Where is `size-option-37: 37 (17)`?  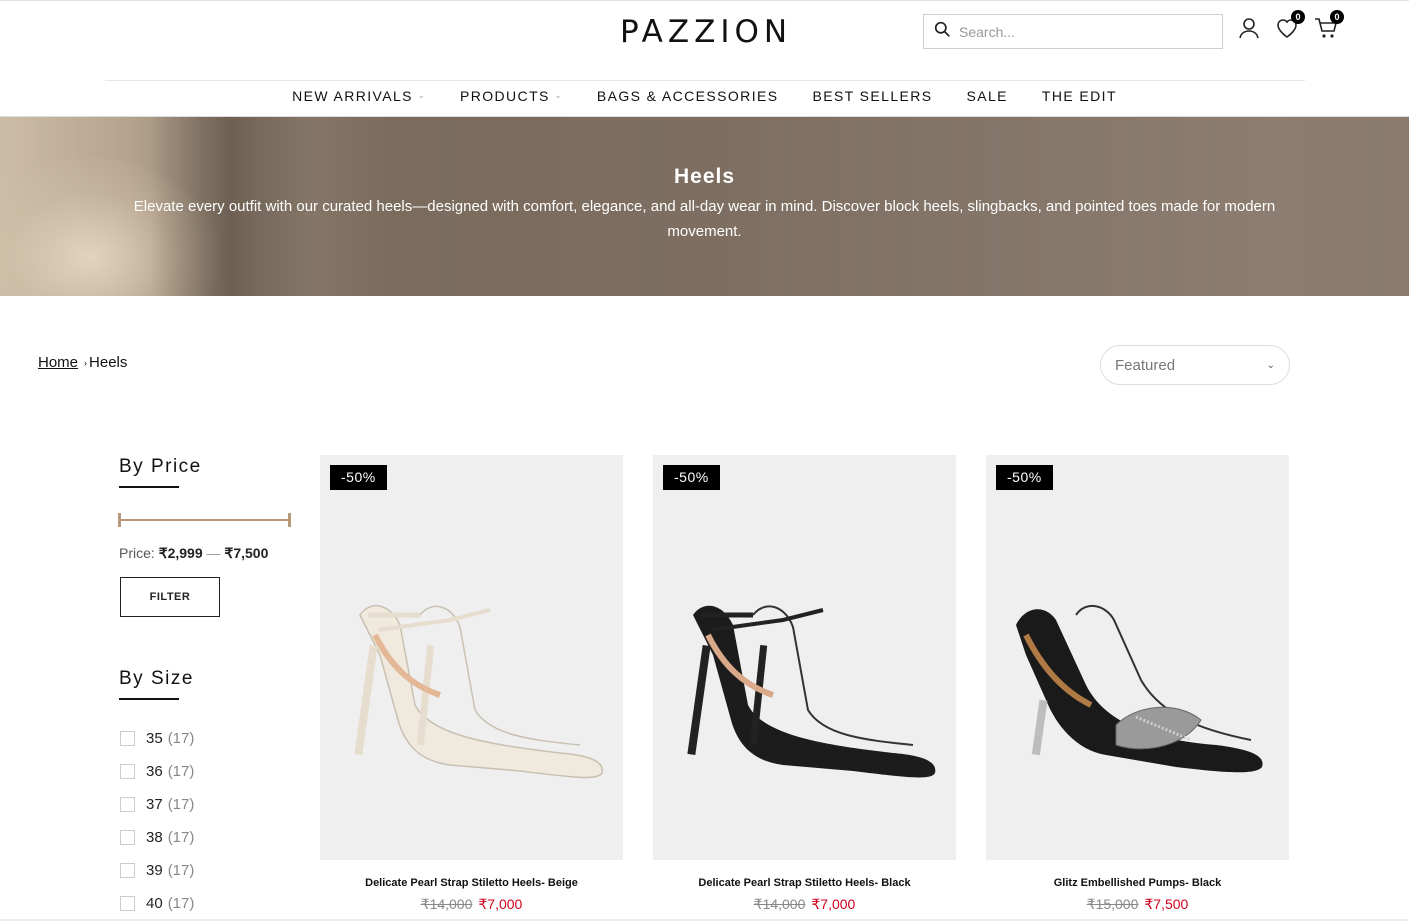
size-option-37: 37 (17) is located at coordinates (157, 804).